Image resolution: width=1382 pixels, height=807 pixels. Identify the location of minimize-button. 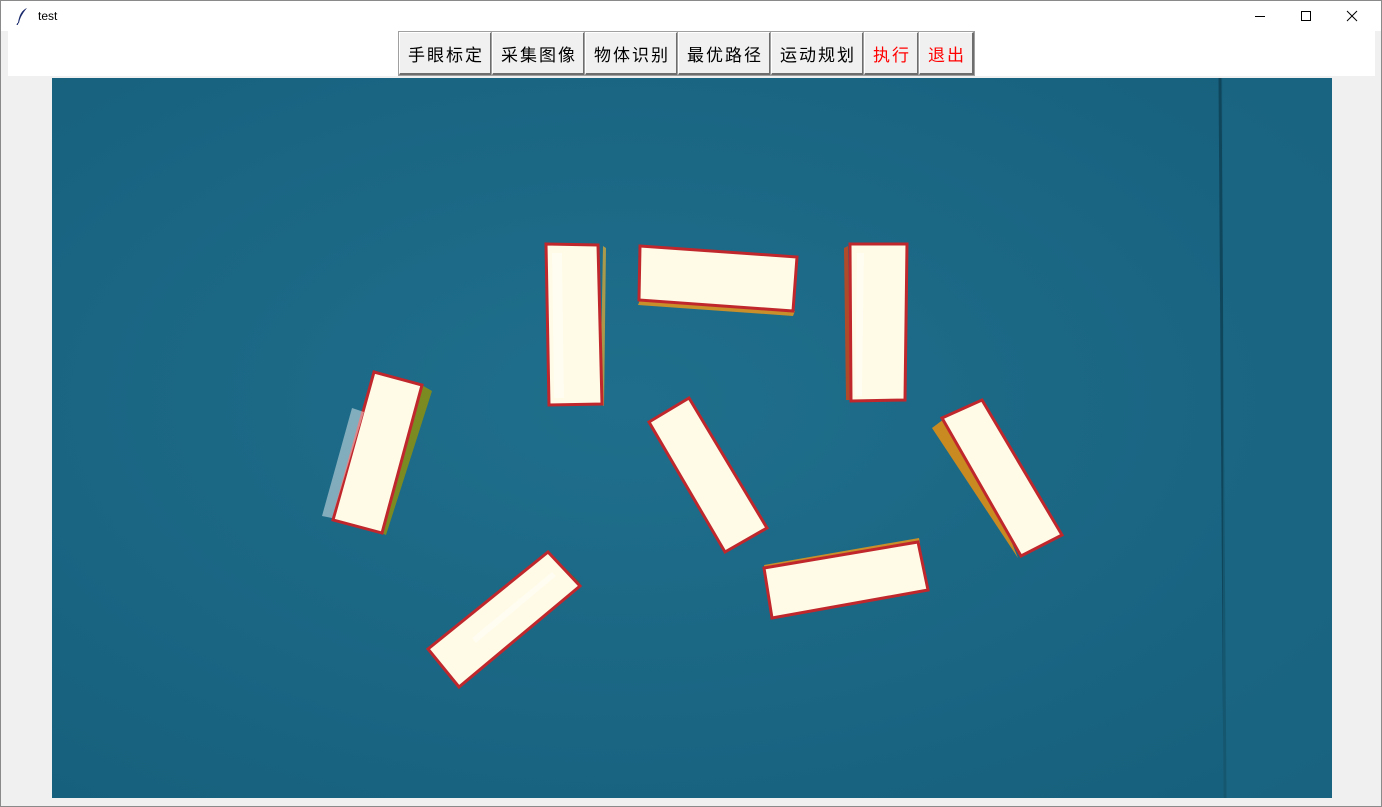
(1260, 16).